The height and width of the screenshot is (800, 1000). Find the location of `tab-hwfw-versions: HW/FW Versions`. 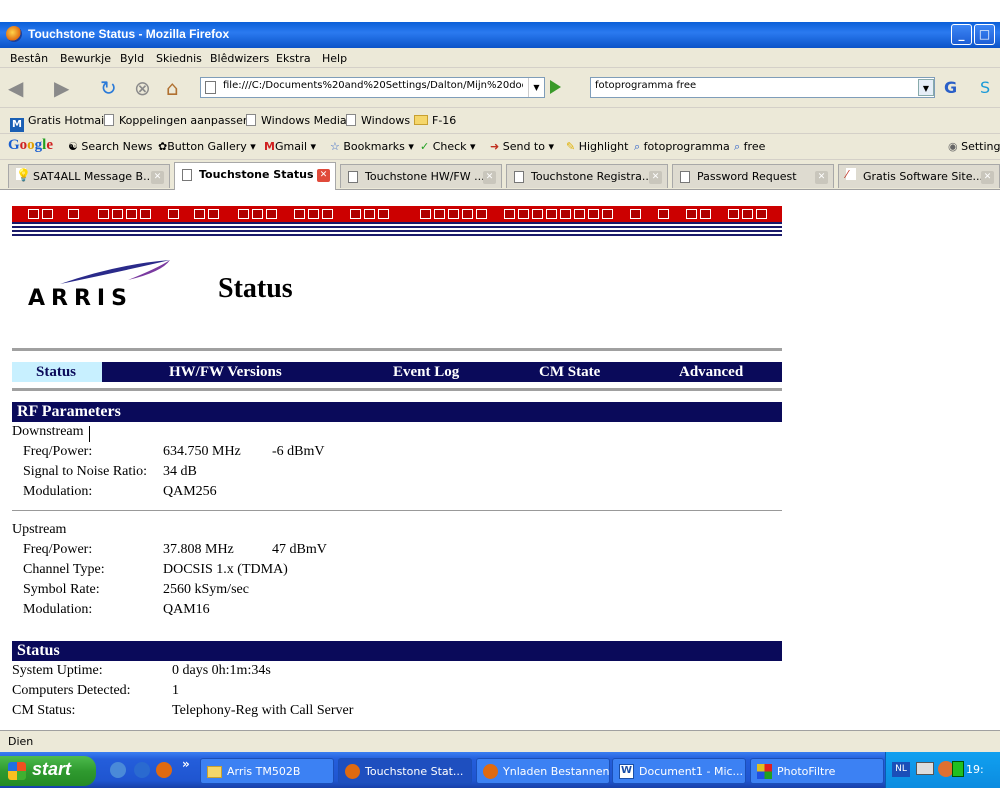

tab-hwfw-versions: HW/FW Versions is located at coordinates (225, 372).